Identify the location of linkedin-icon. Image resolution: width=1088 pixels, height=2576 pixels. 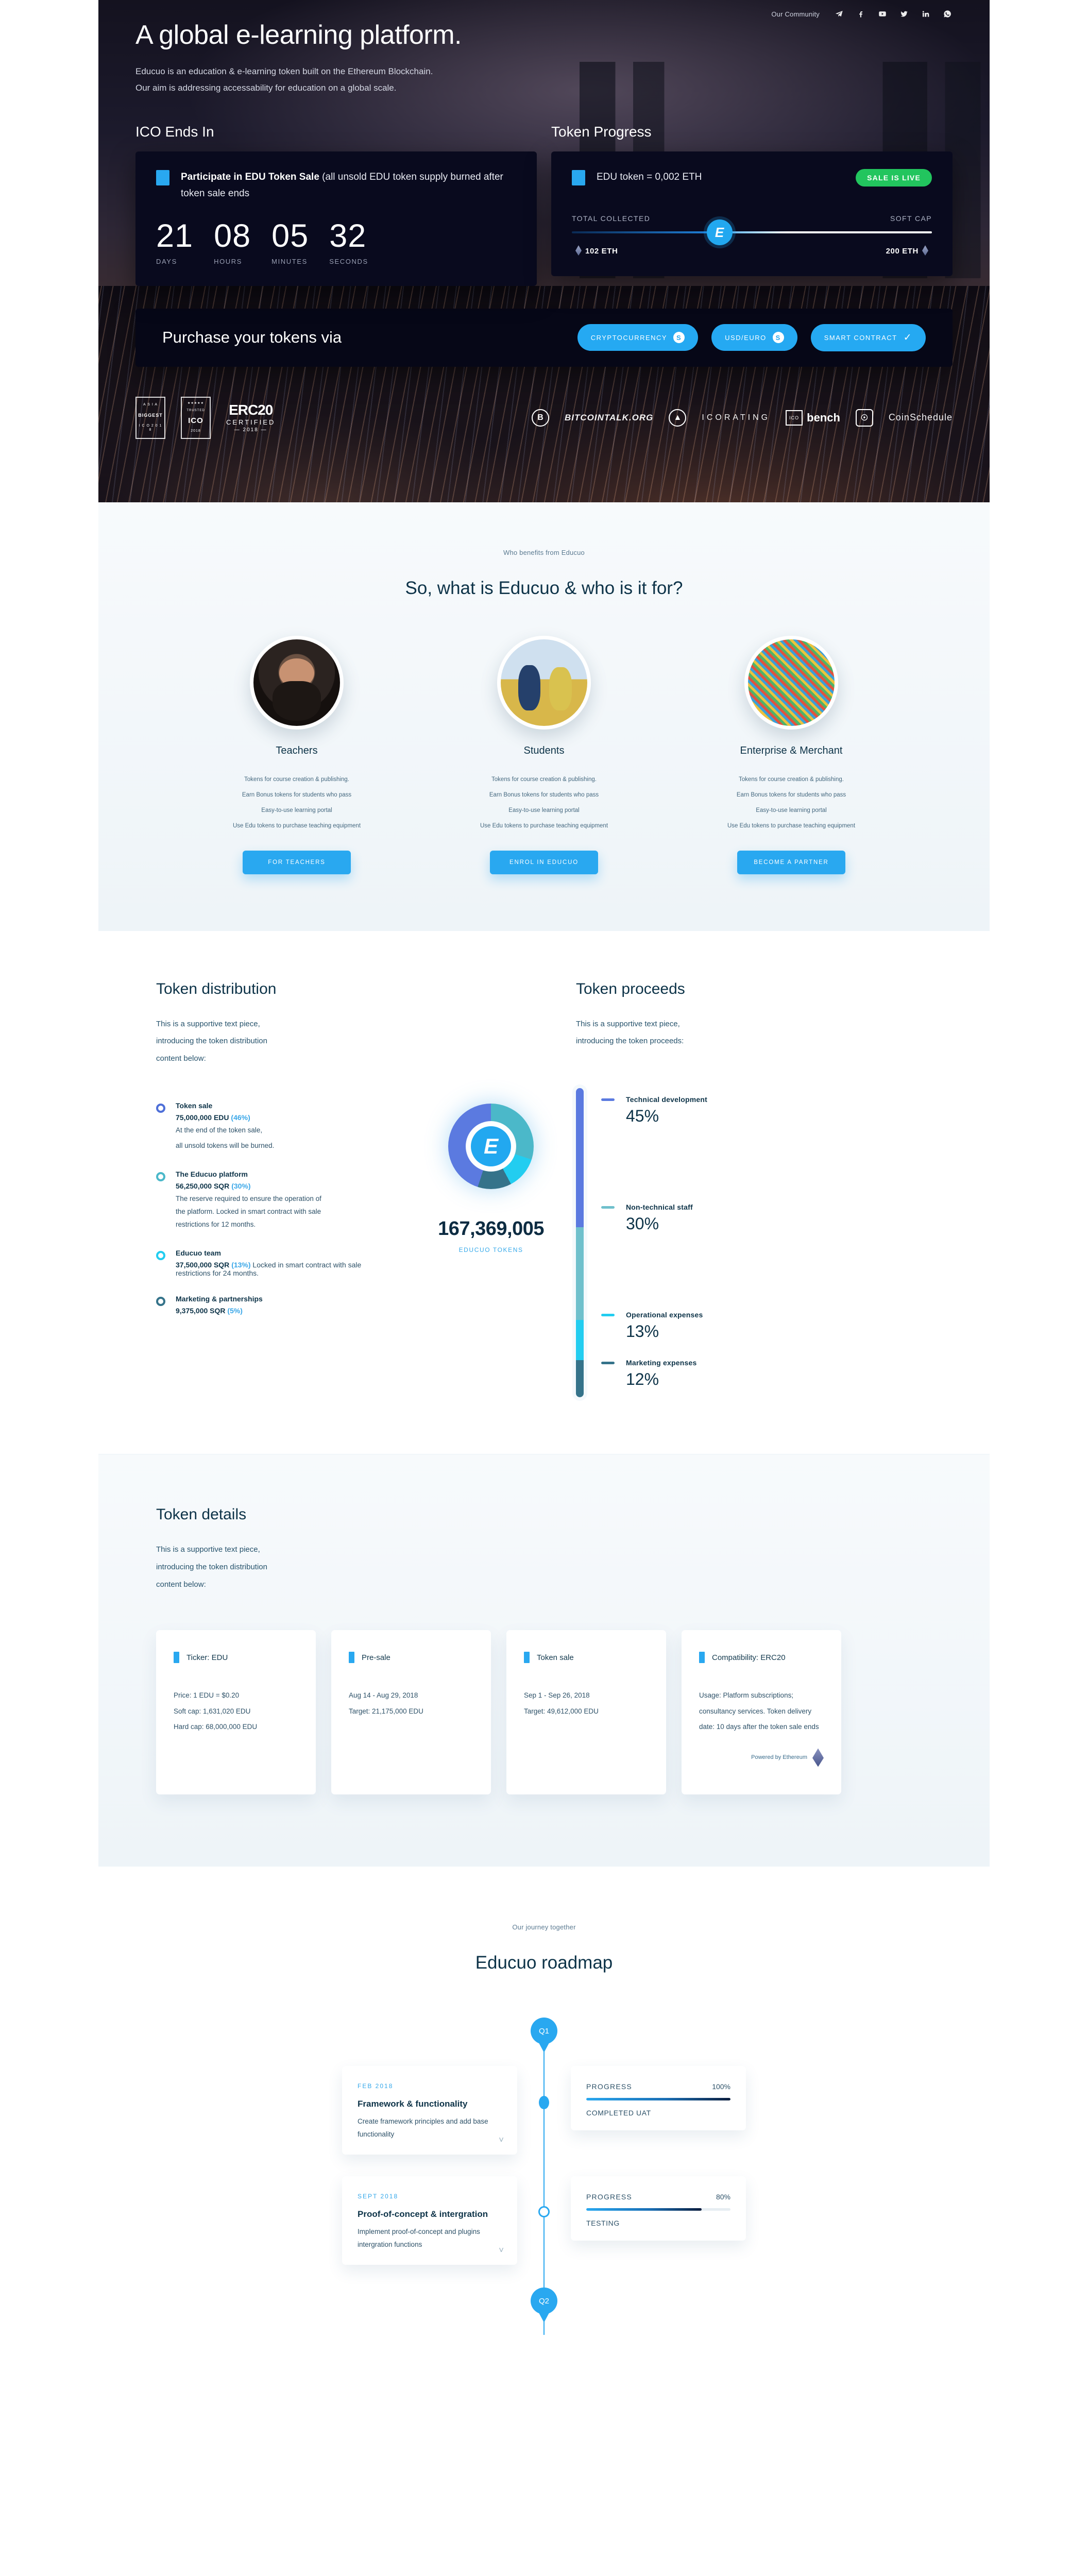
(926, 14).